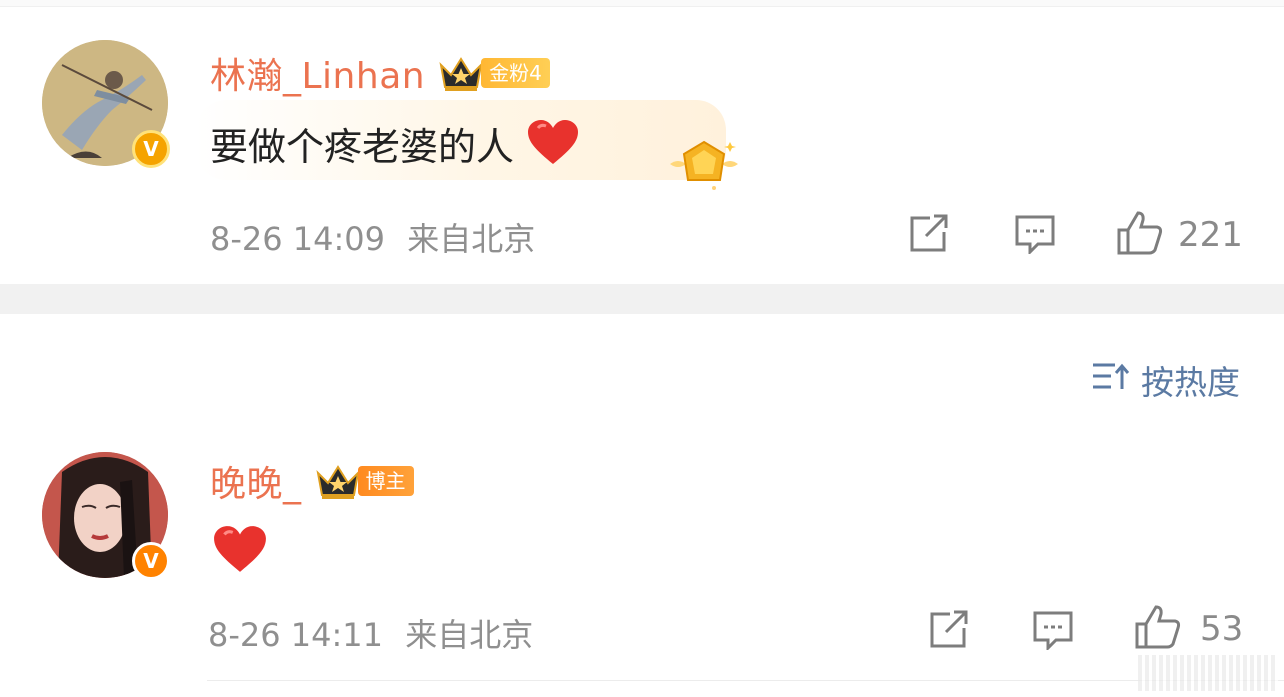 Image resolution: width=1284 pixels, height=697 pixels. I want to click on comment-text, so click(240, 553).